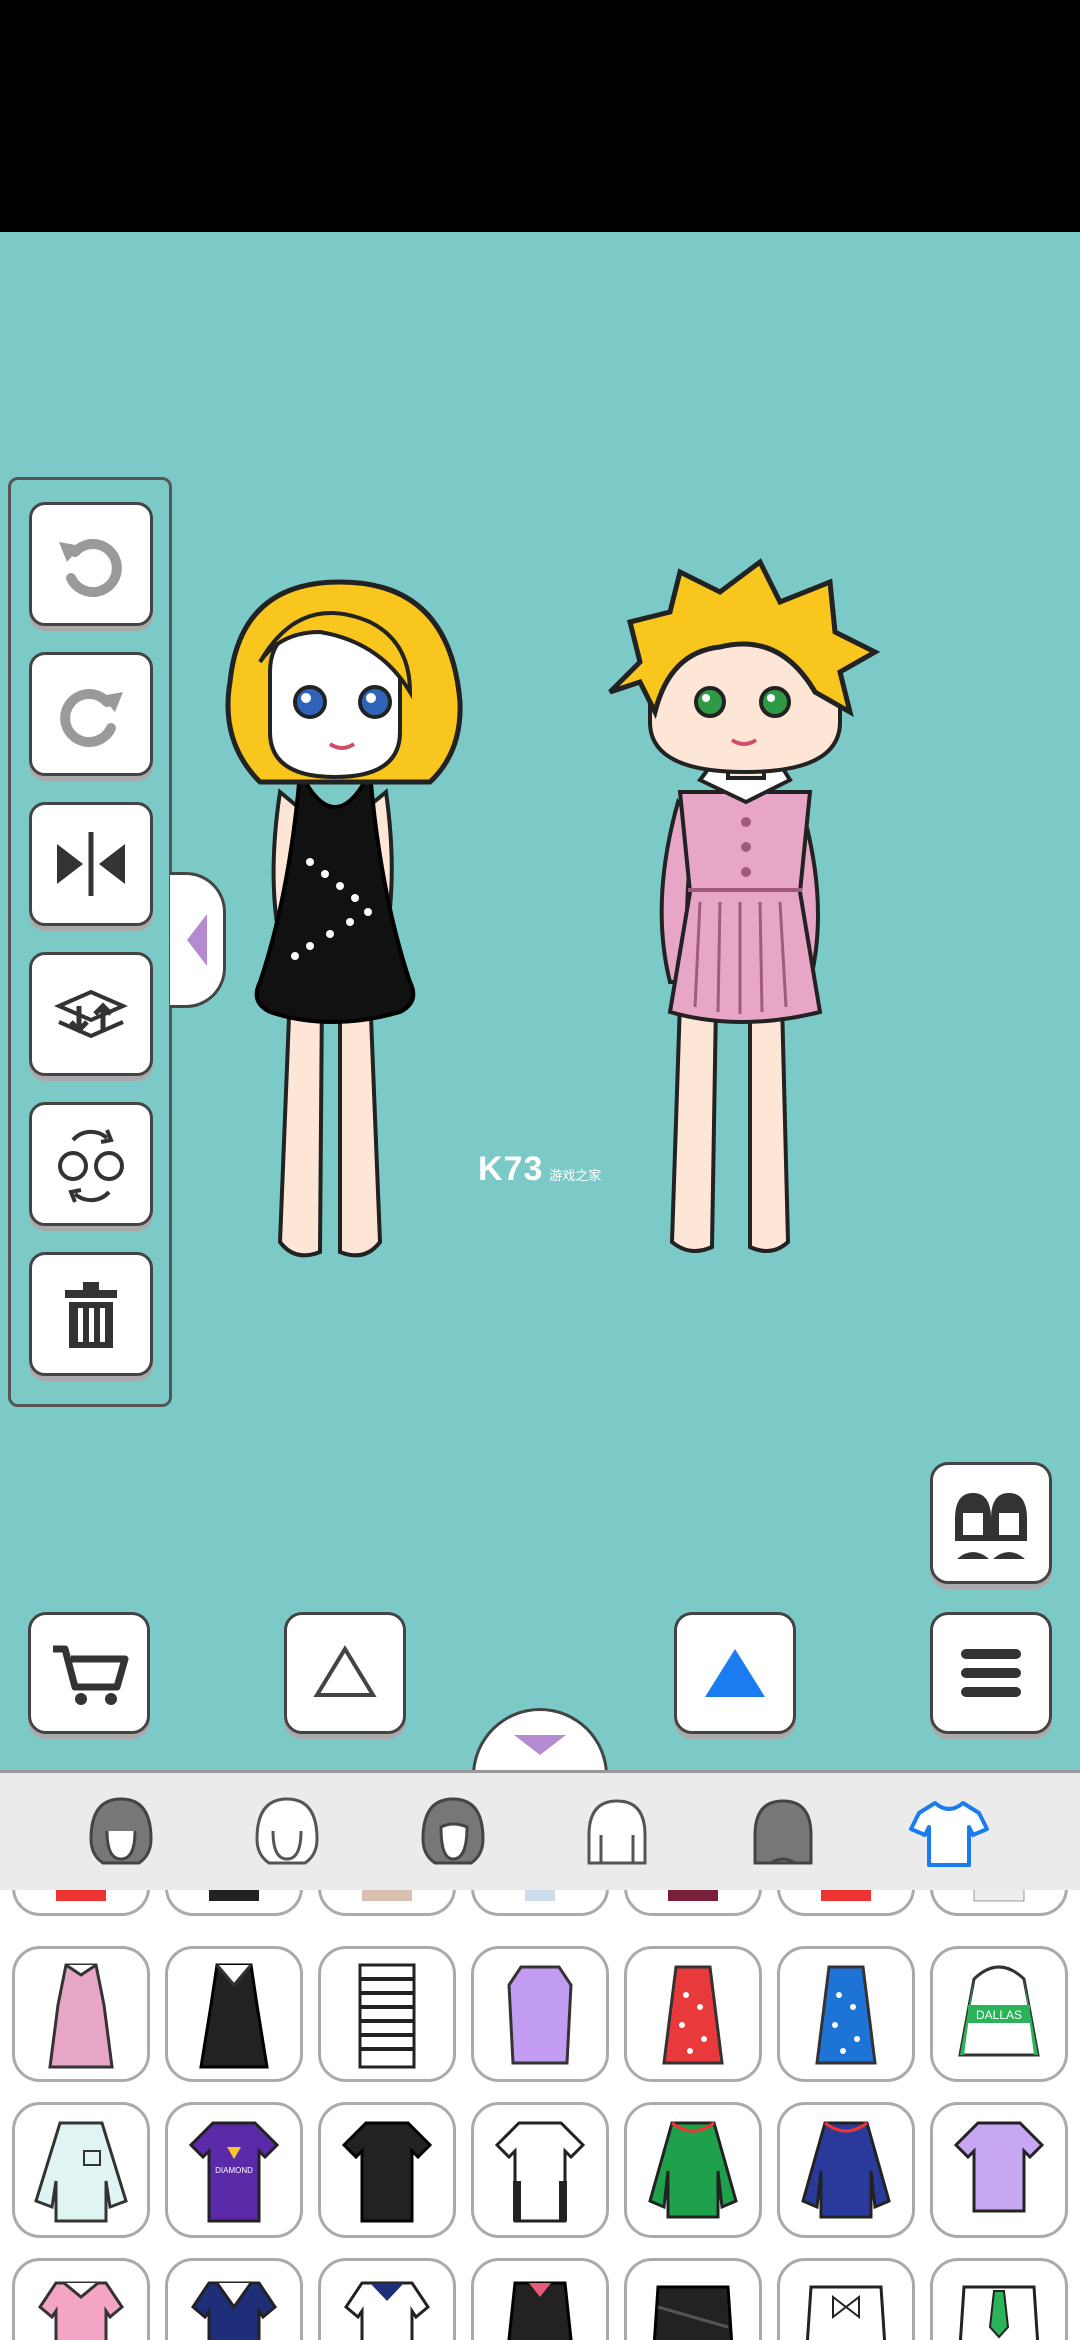  I want to click on wardrobe-item-navy-sweatshirt, so click(846, 2170).